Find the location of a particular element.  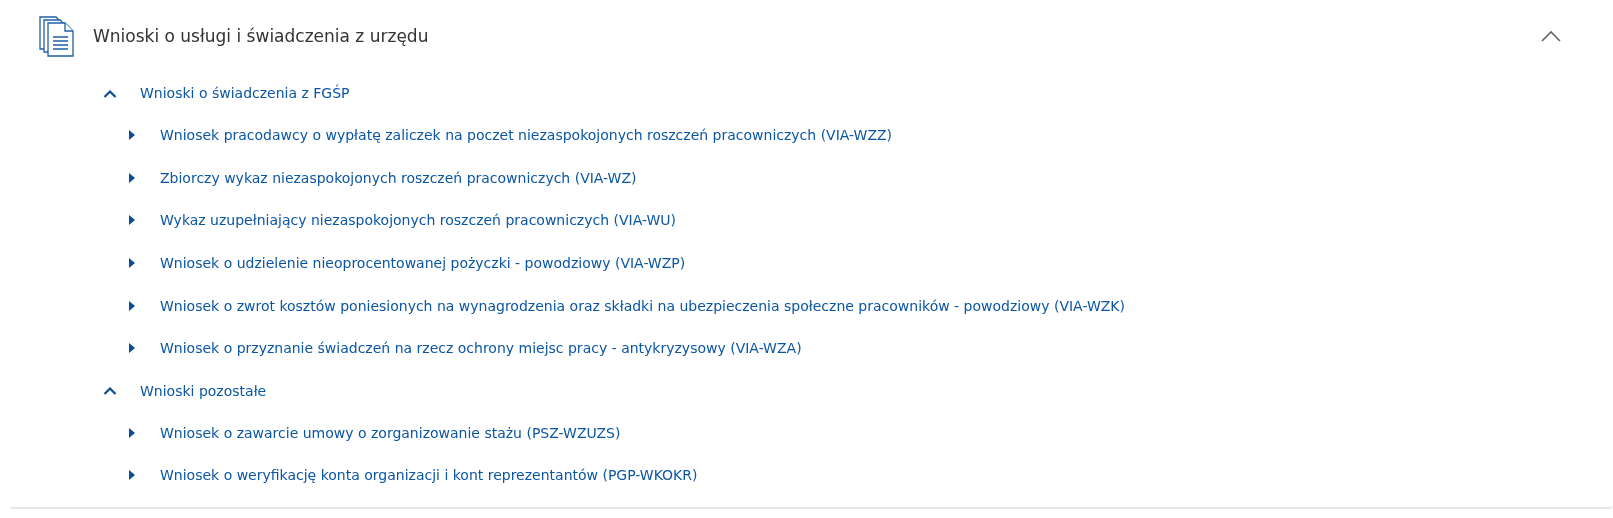

group-link: Wnioski o świadczenia z FGŚP is located at coordinates (245, 93).